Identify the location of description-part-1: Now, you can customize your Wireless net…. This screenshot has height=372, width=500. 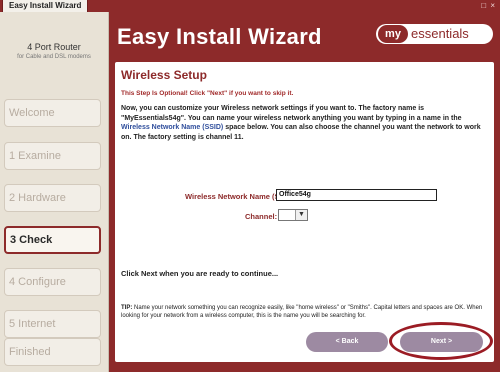
(291, 113).